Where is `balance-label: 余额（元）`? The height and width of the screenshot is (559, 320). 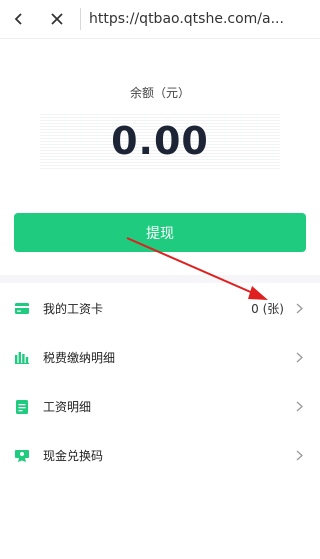 balance-label: 余额（元） is located at coordinates (159, 93).